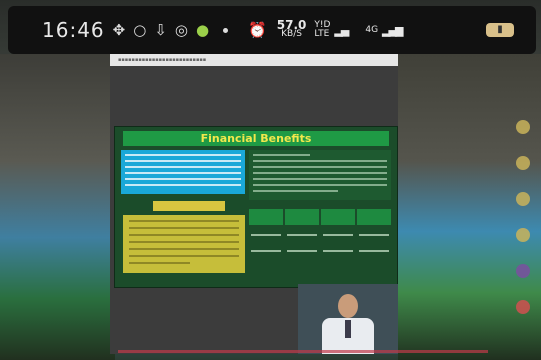  I want to click on volte-bottom: LTE, so click(322, 34).